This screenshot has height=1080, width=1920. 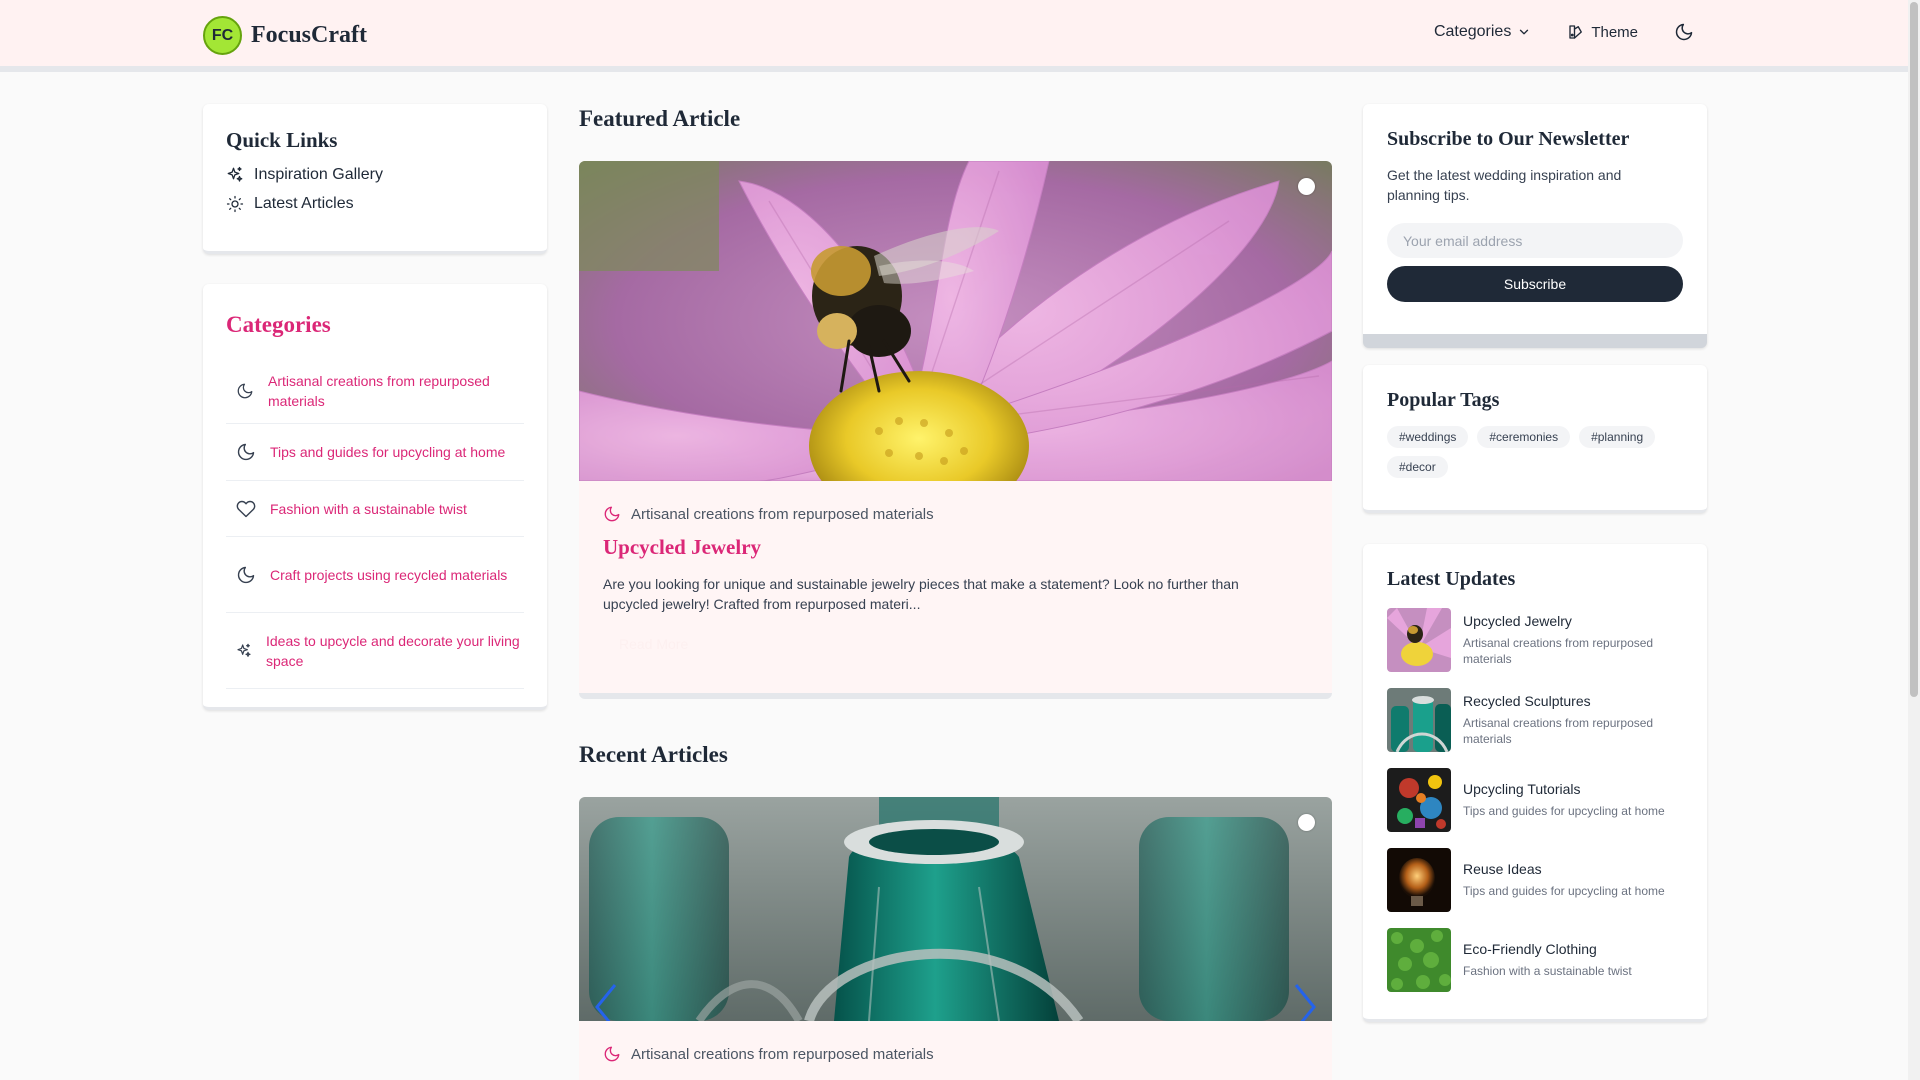 I want to click on newsletter-title: Subscribe to Our Newsletter, so click(x=1508, y=139).